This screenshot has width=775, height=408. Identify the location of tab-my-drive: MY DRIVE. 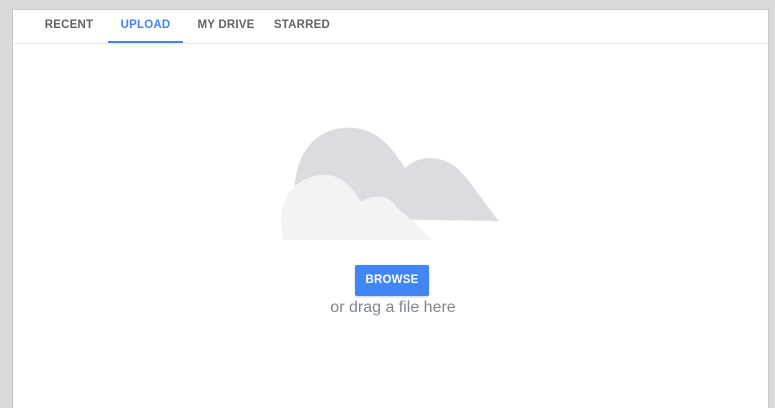
(226, 26).